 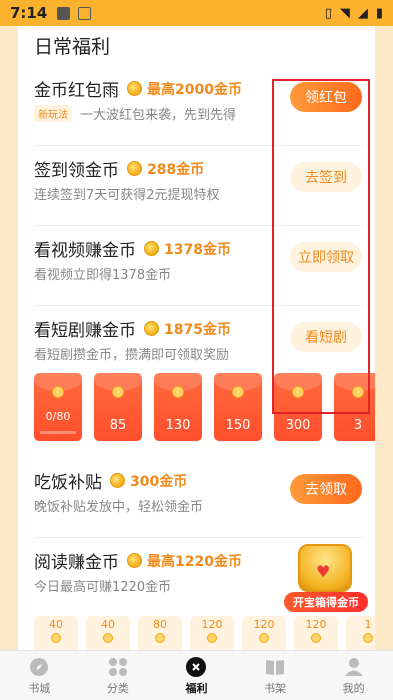 I want to click on envelope: 0/80, so click(x=58, y=407).